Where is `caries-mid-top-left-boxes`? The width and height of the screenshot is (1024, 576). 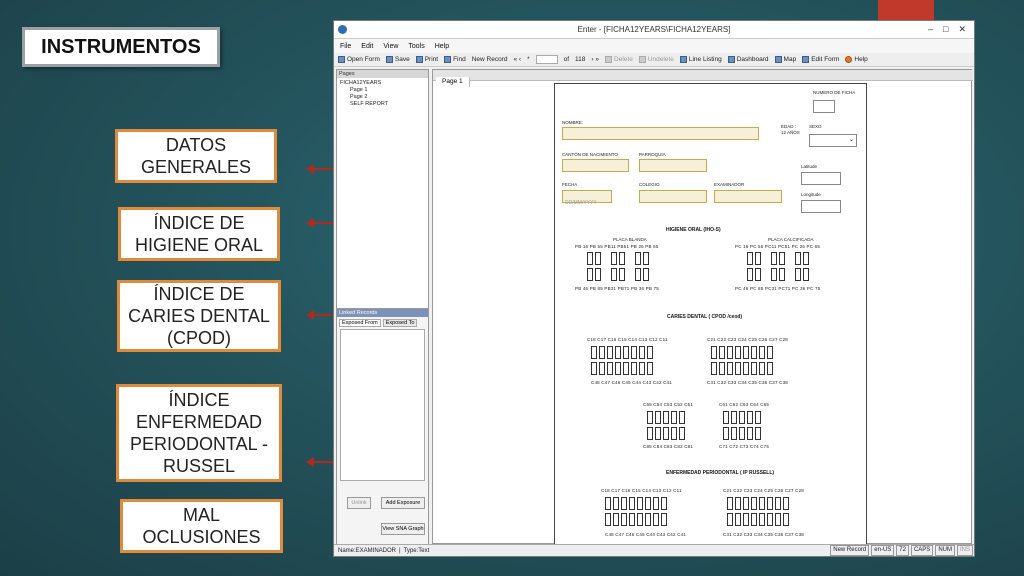
caries-mid-top-left-boxes is located at coordinates (666, 417).